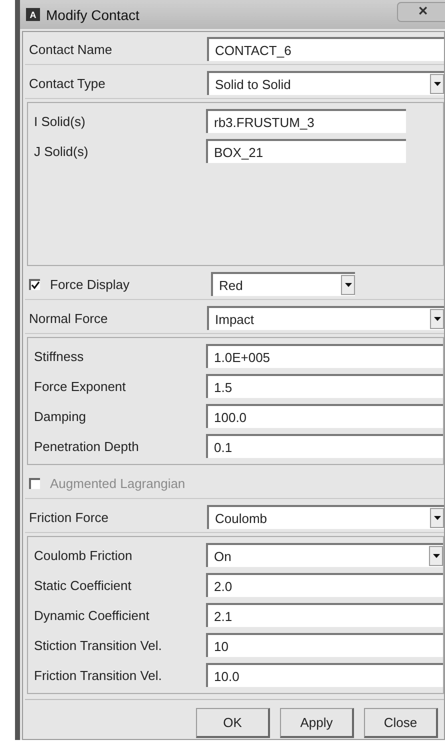  What do you see at coordinates (67, 83) in the screenshot?
I see `field-label: Contact Type` at bounding box center [67, 83].